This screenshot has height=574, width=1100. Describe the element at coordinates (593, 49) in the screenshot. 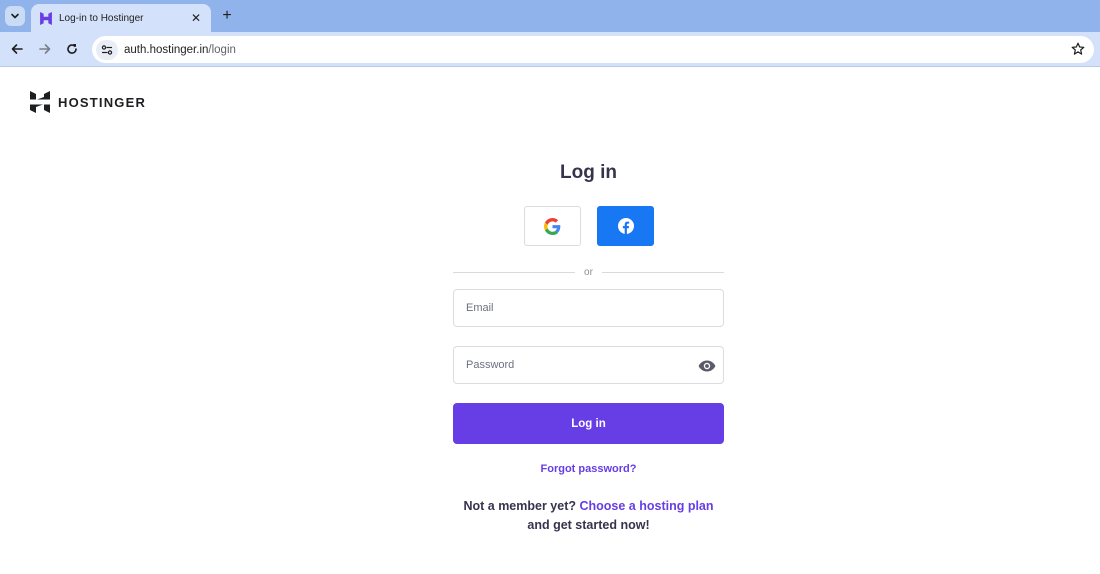

I see `address-bar: auth.hostinger.in/login` at that location.